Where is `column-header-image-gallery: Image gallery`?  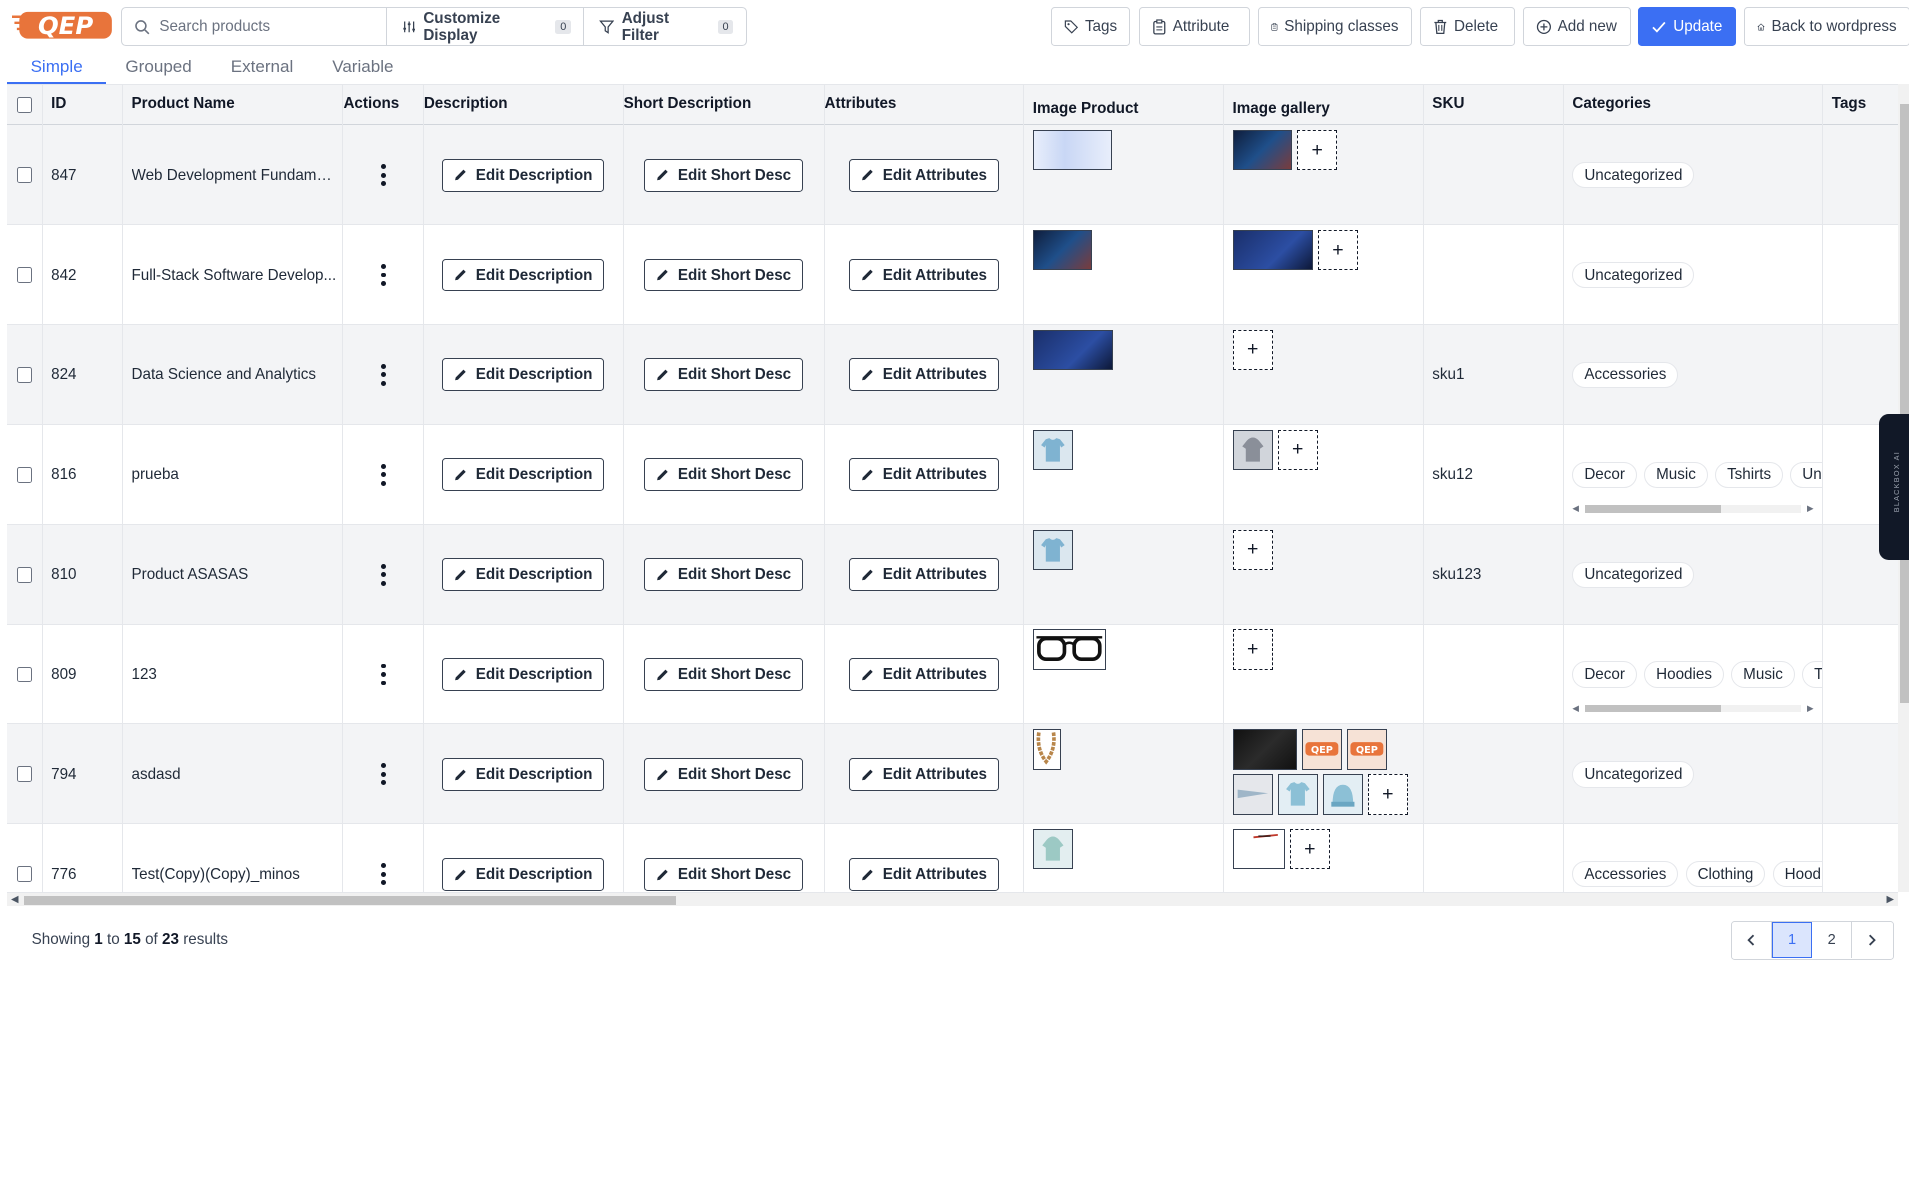 column-header-image-gallery: Image gallery is located at coordinates (1324, 105).